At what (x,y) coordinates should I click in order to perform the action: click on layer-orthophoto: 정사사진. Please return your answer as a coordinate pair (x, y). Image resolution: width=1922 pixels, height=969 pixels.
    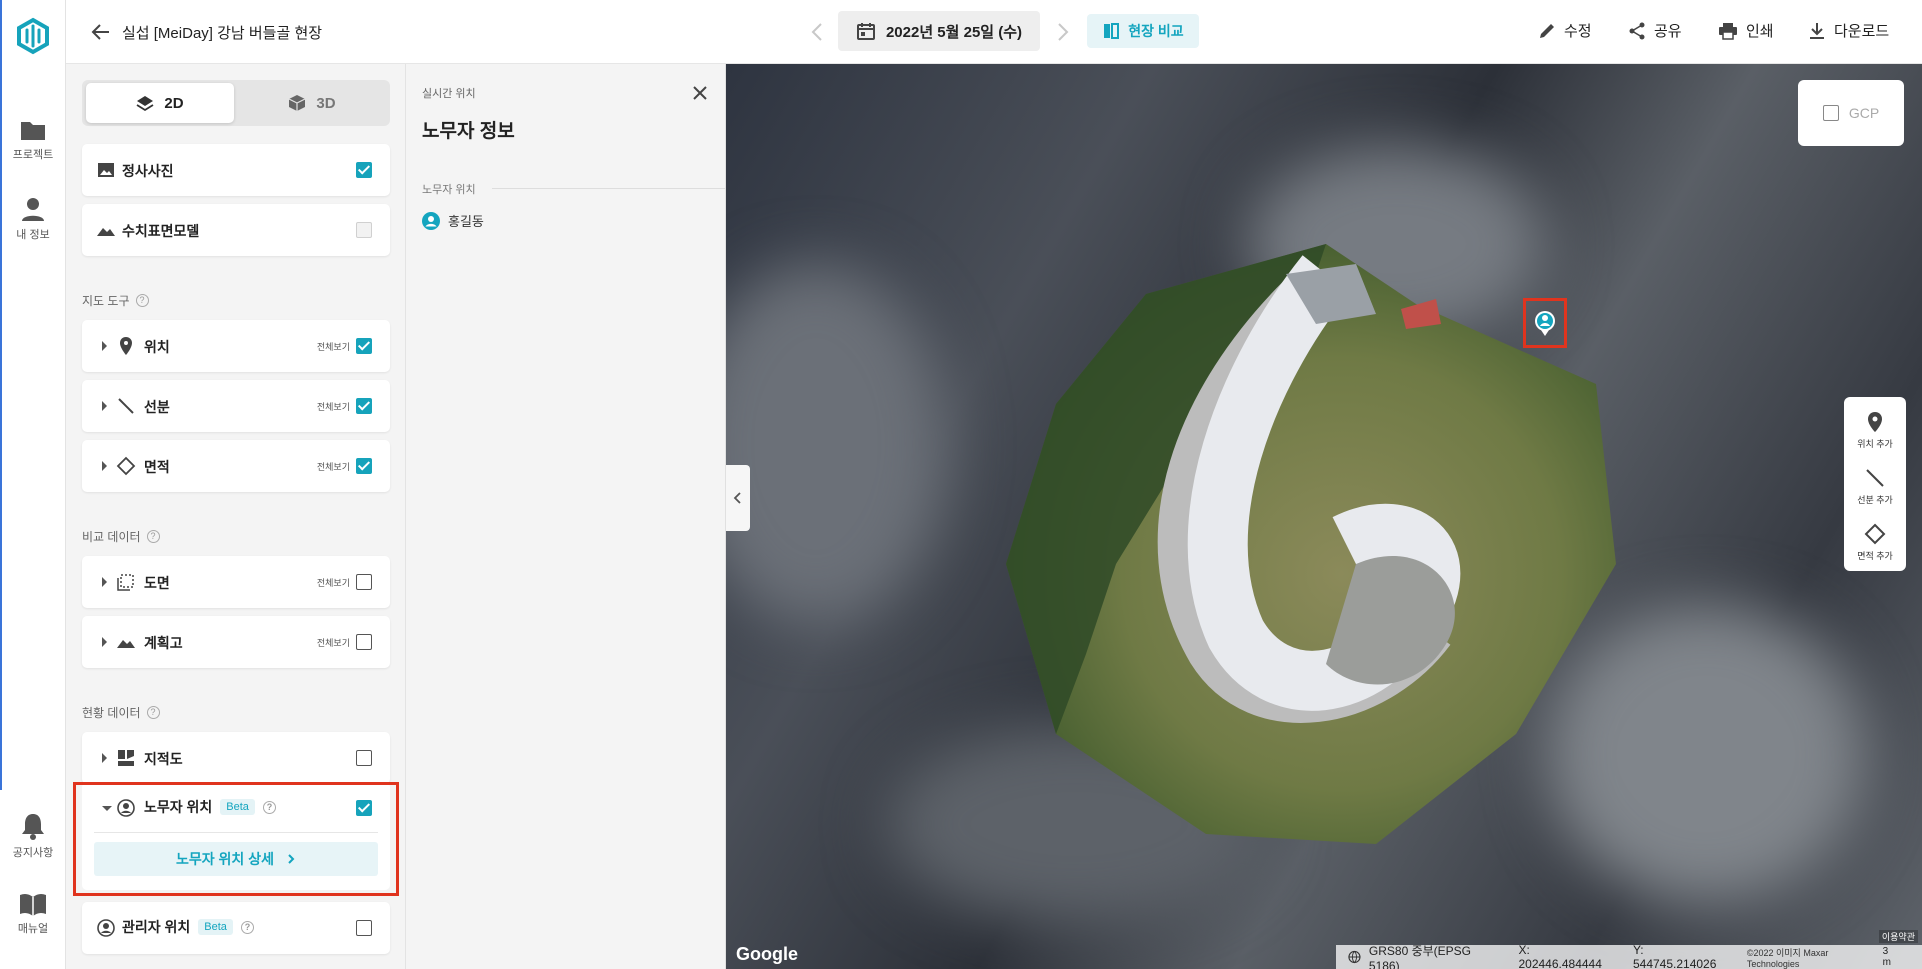
    Looking at the image, I should click on (236, 170).